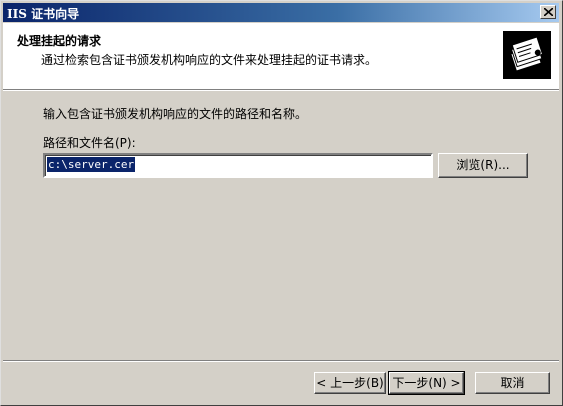  I want to click on close-button, so click(548, 12).